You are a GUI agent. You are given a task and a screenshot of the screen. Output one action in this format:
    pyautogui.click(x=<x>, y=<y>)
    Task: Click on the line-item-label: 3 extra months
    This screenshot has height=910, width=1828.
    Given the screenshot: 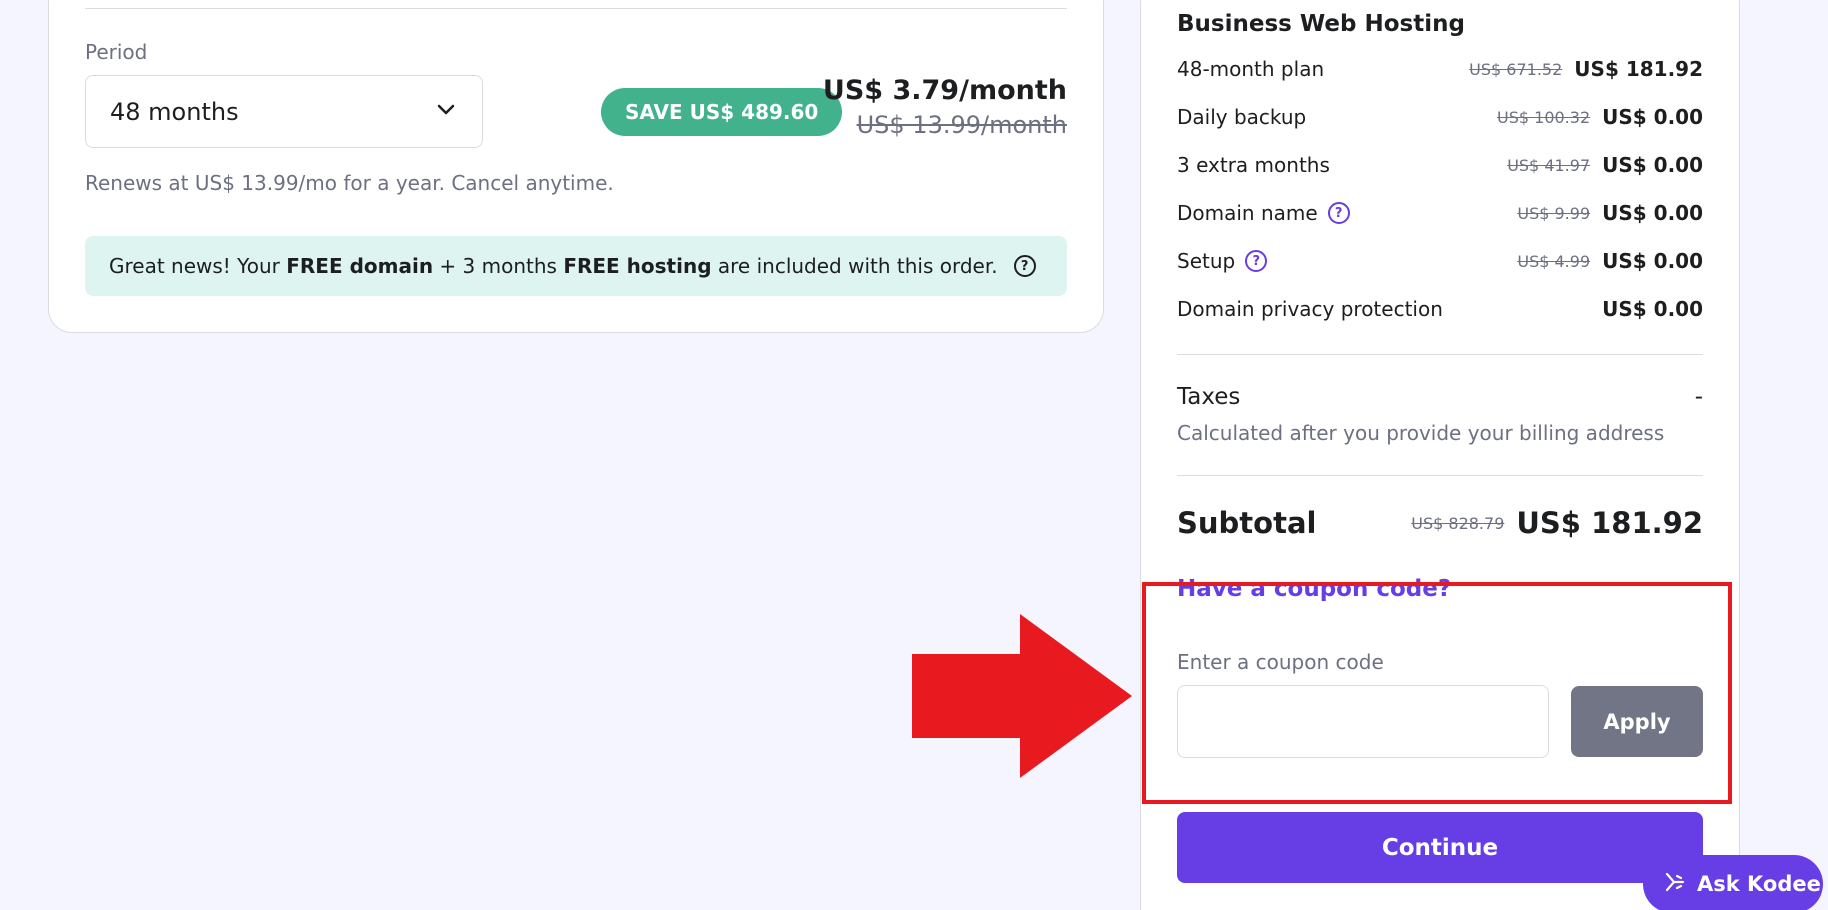 What is the action you would take?
    pyautogui.click(x=1253, y=165)
    